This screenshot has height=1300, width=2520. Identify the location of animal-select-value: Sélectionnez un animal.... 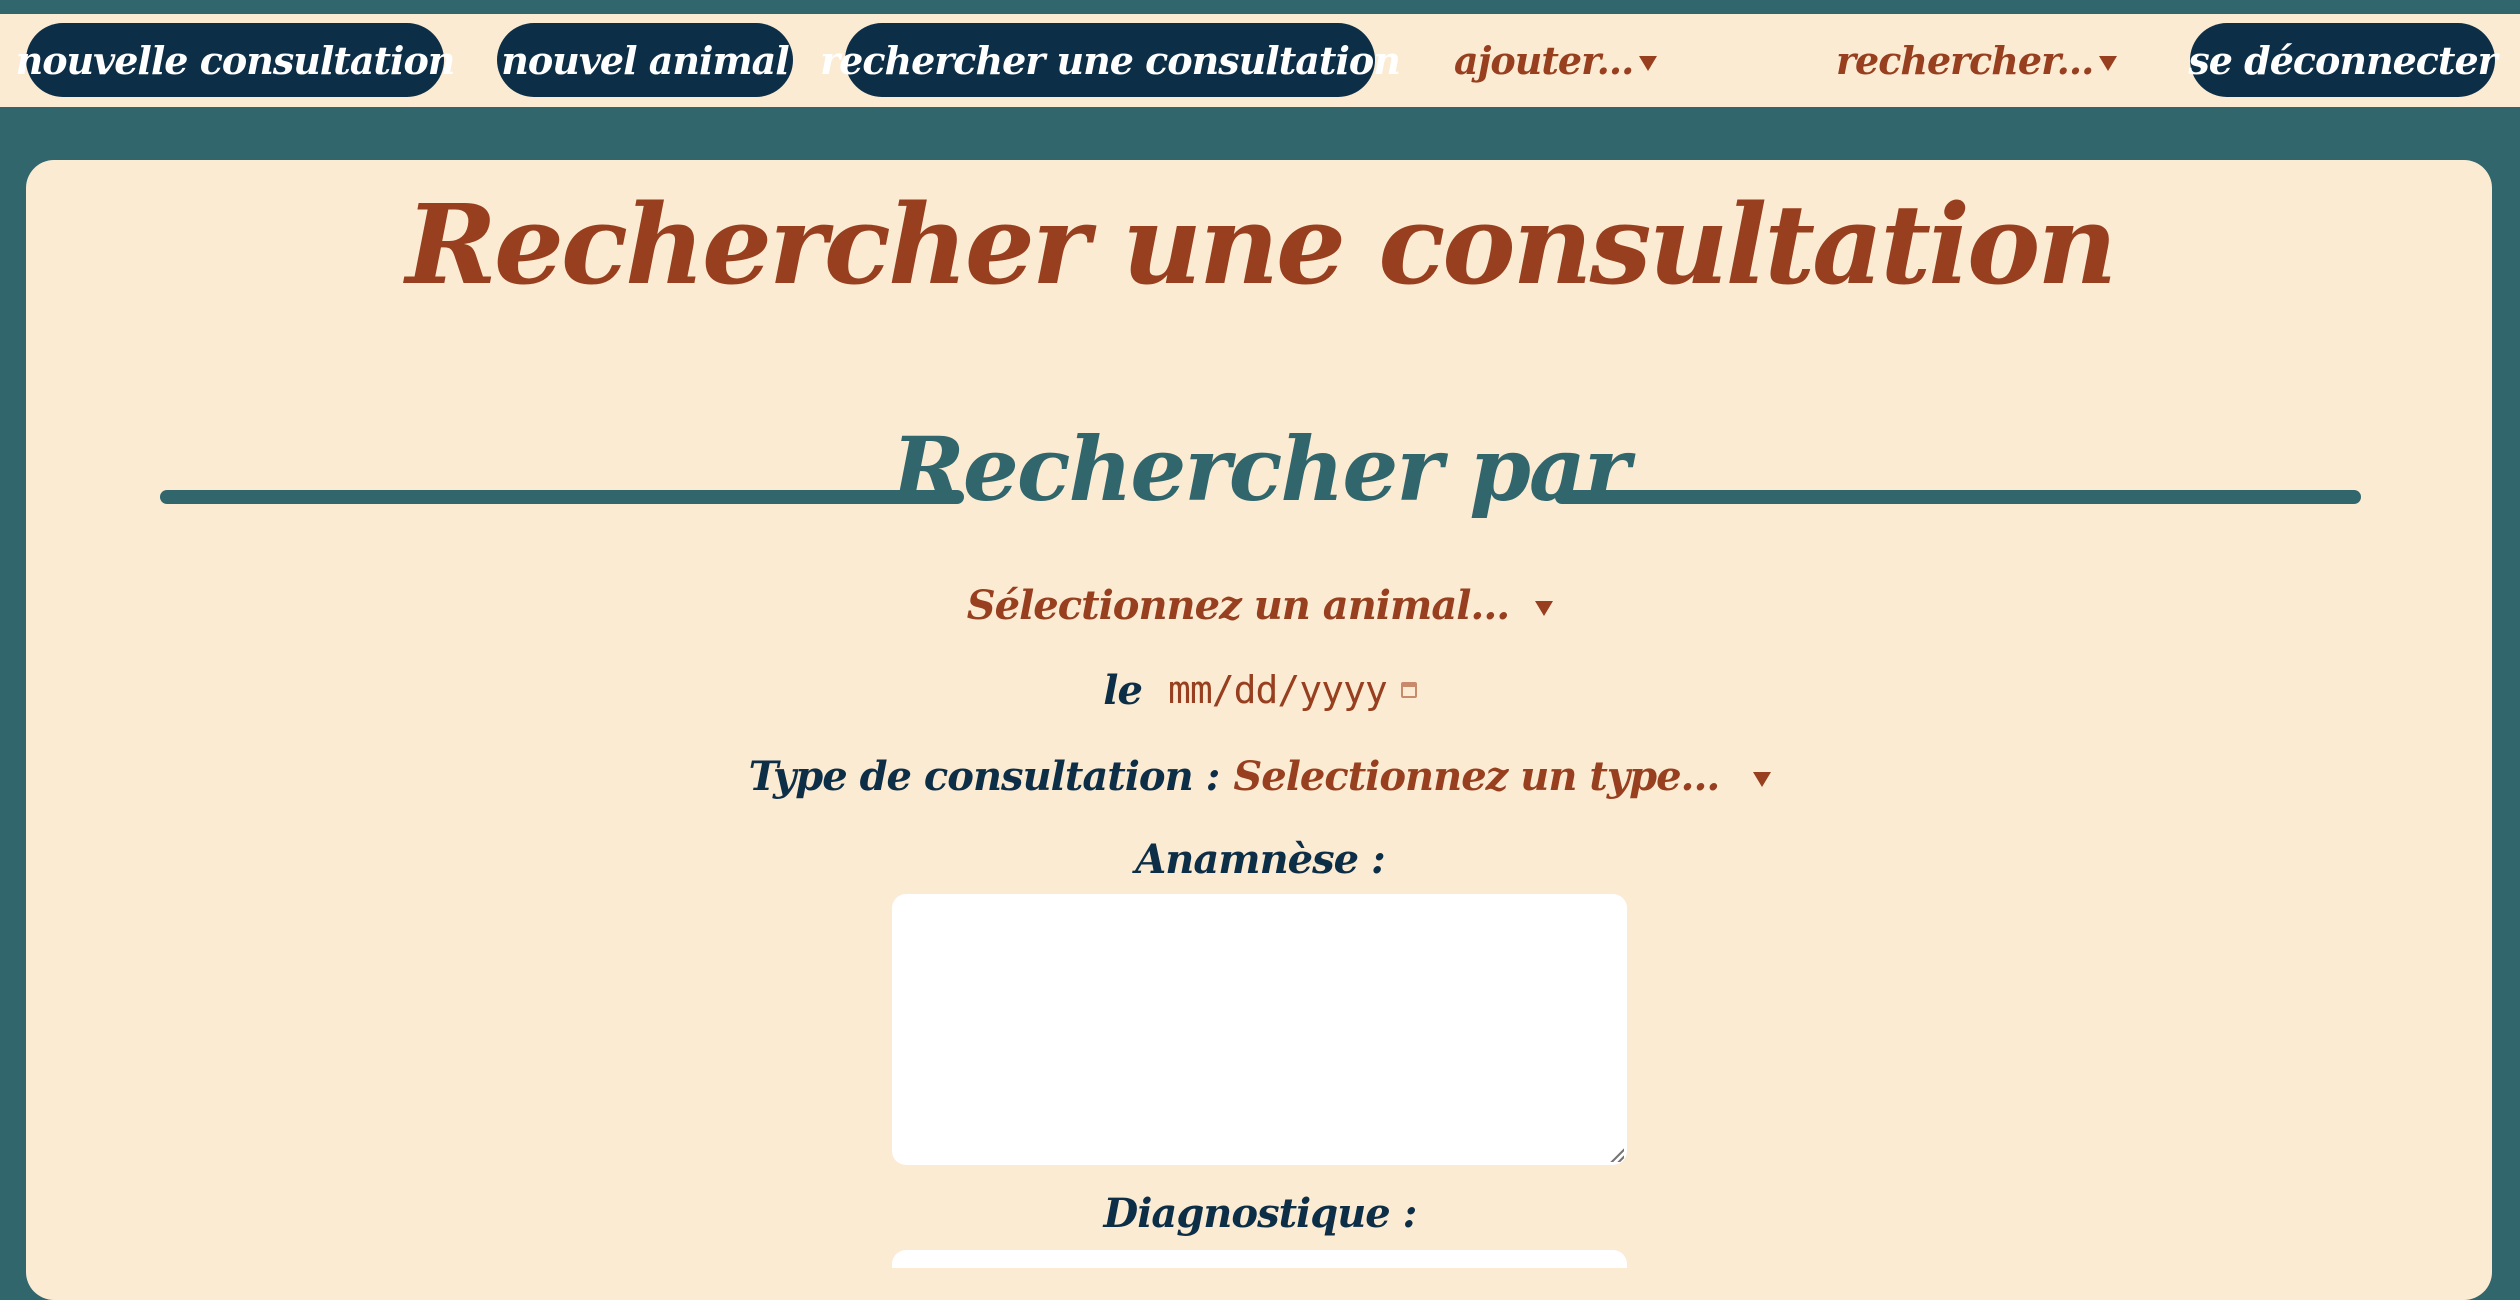
(1238, 605).